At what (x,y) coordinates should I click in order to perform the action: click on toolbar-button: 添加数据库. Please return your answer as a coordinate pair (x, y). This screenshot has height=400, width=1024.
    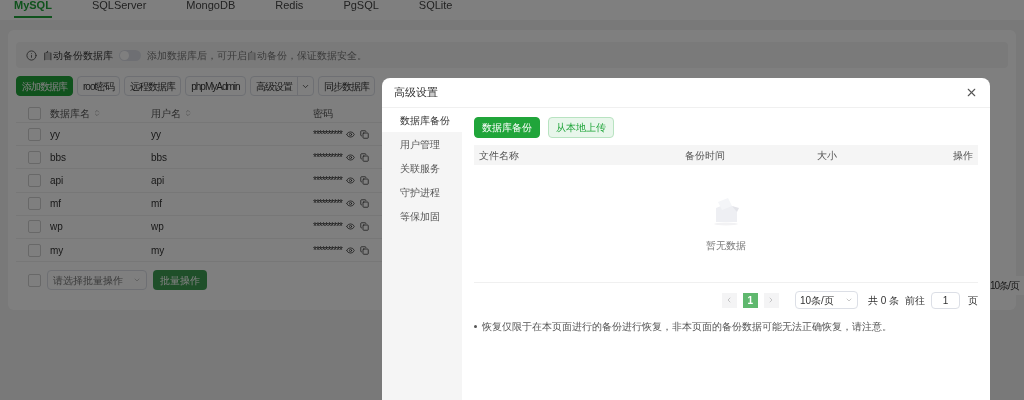
    Looking at the image, I should click on (44, 86).